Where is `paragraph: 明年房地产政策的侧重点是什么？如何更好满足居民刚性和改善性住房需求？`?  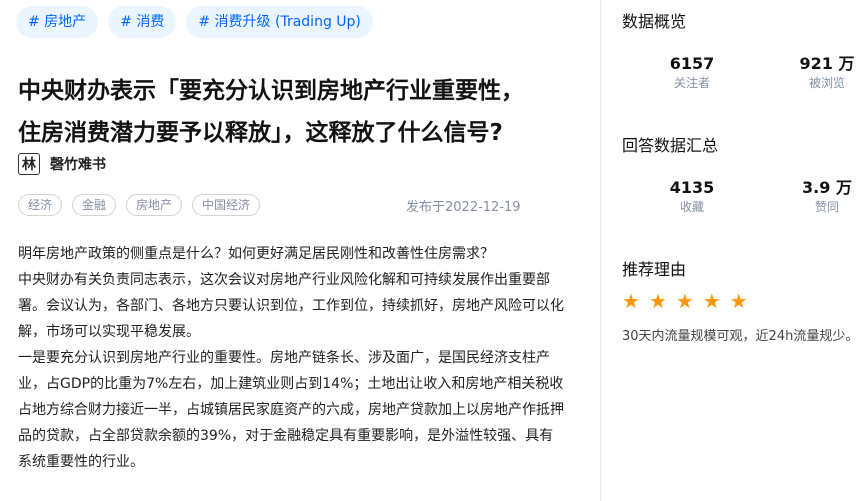 paragraph: 明年房地产政策的侧重点是什么？如何更好满足居民刚性和改善性住房需求？ is located at coordinates (256, 254).